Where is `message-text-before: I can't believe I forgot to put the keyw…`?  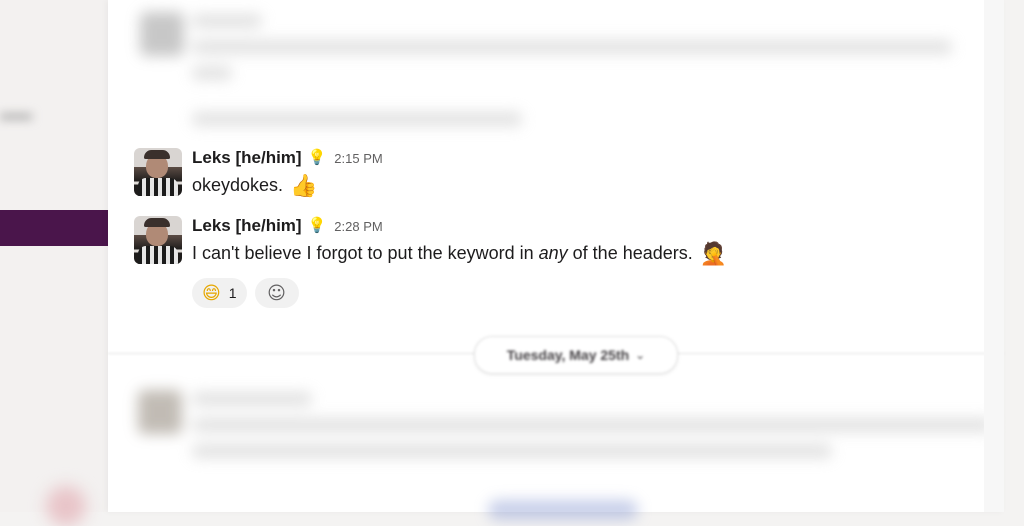 message-text-before: I can't believe I forgot to put the keyw… is located at coordinates (365, 253).